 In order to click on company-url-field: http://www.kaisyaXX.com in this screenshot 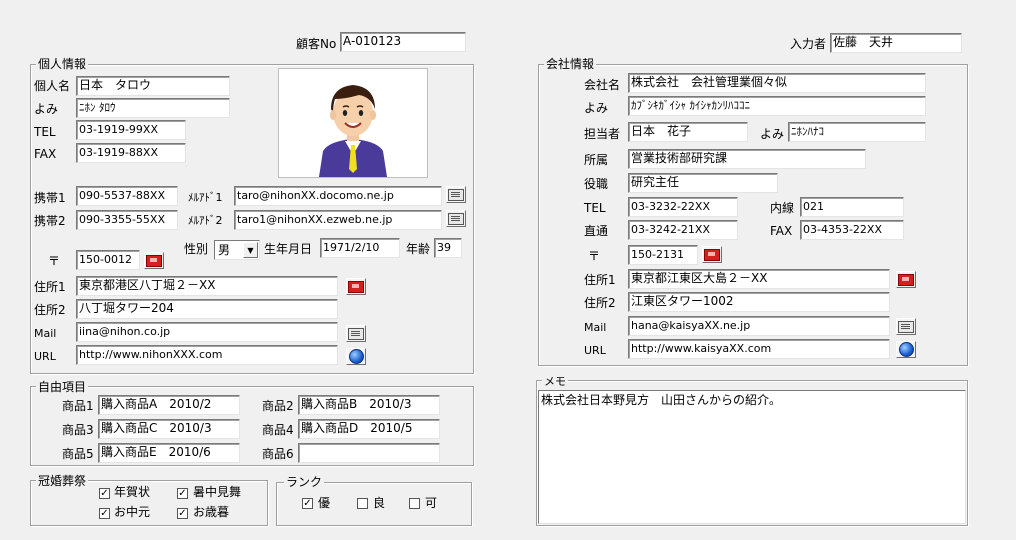, I will do `click(759, 349)`.